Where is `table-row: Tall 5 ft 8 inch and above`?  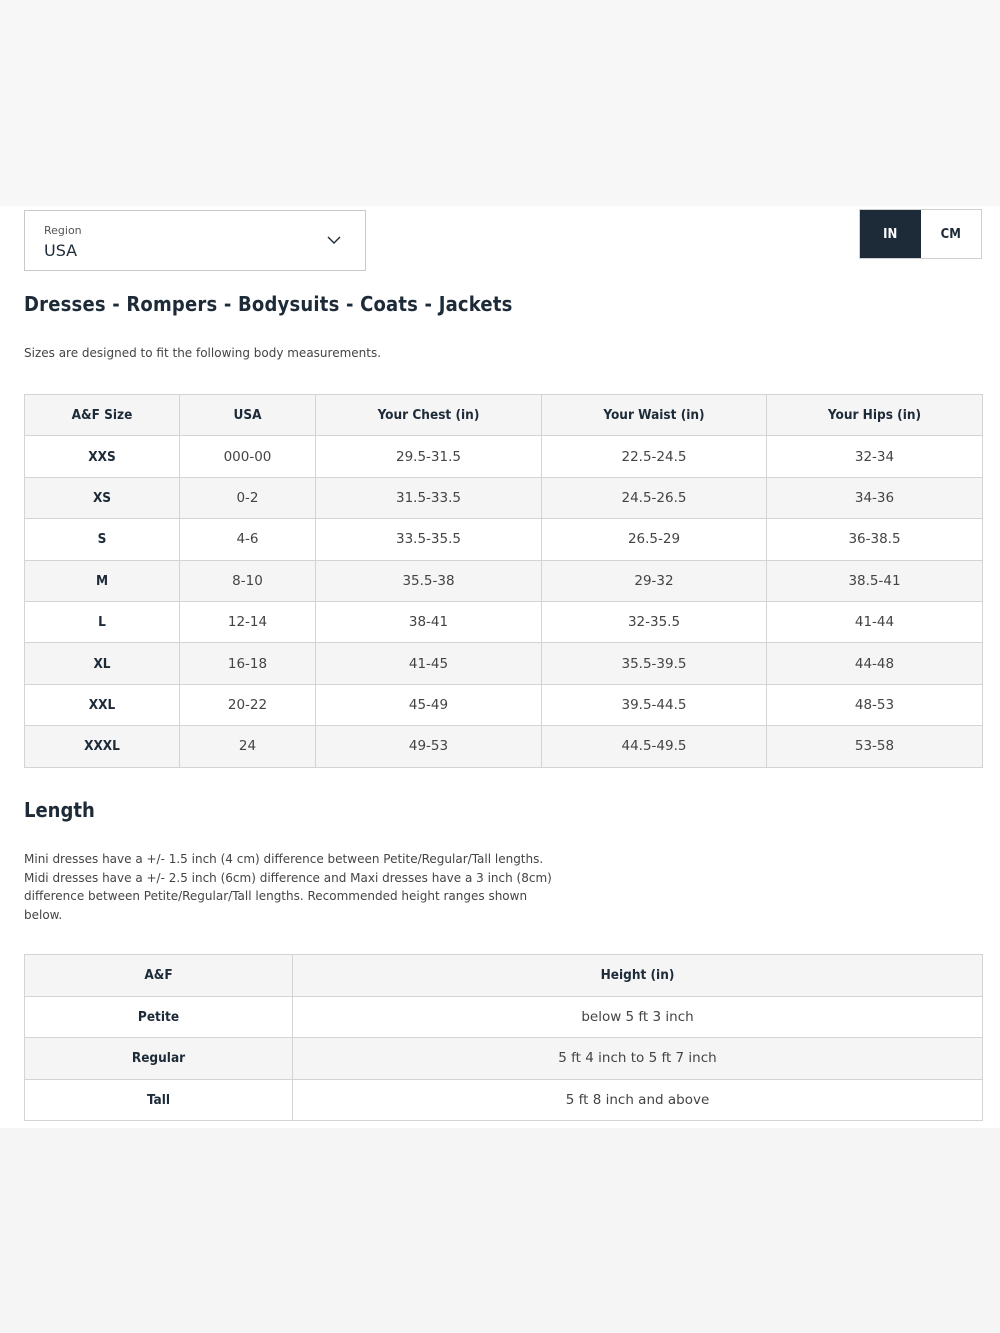 table-row: Tall 5 ft 8 inch and above is located at coordinates (503, 1099).